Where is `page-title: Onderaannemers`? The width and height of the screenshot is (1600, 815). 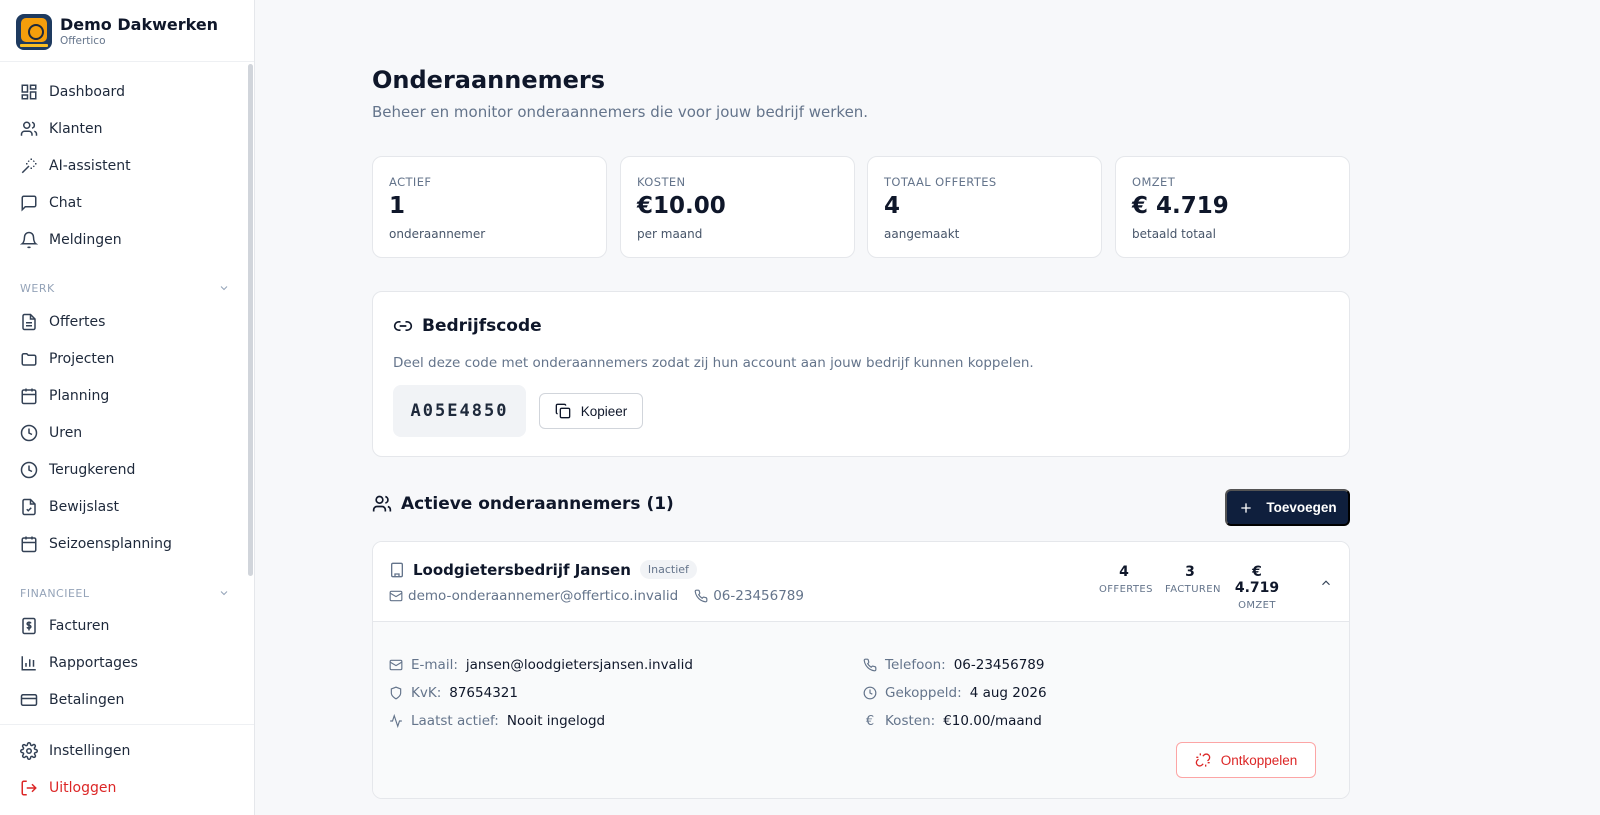
page-title: Onderaannemers is located at coordinates (489, 80).